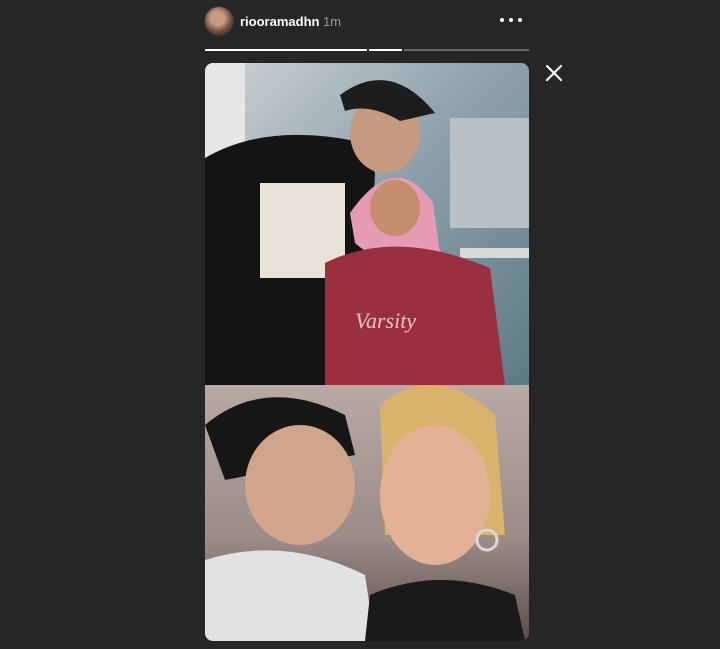 Image resolution: width=720 pixels, height=649 pixels. I want to click on timestamp: 1m, so click(332, 21).